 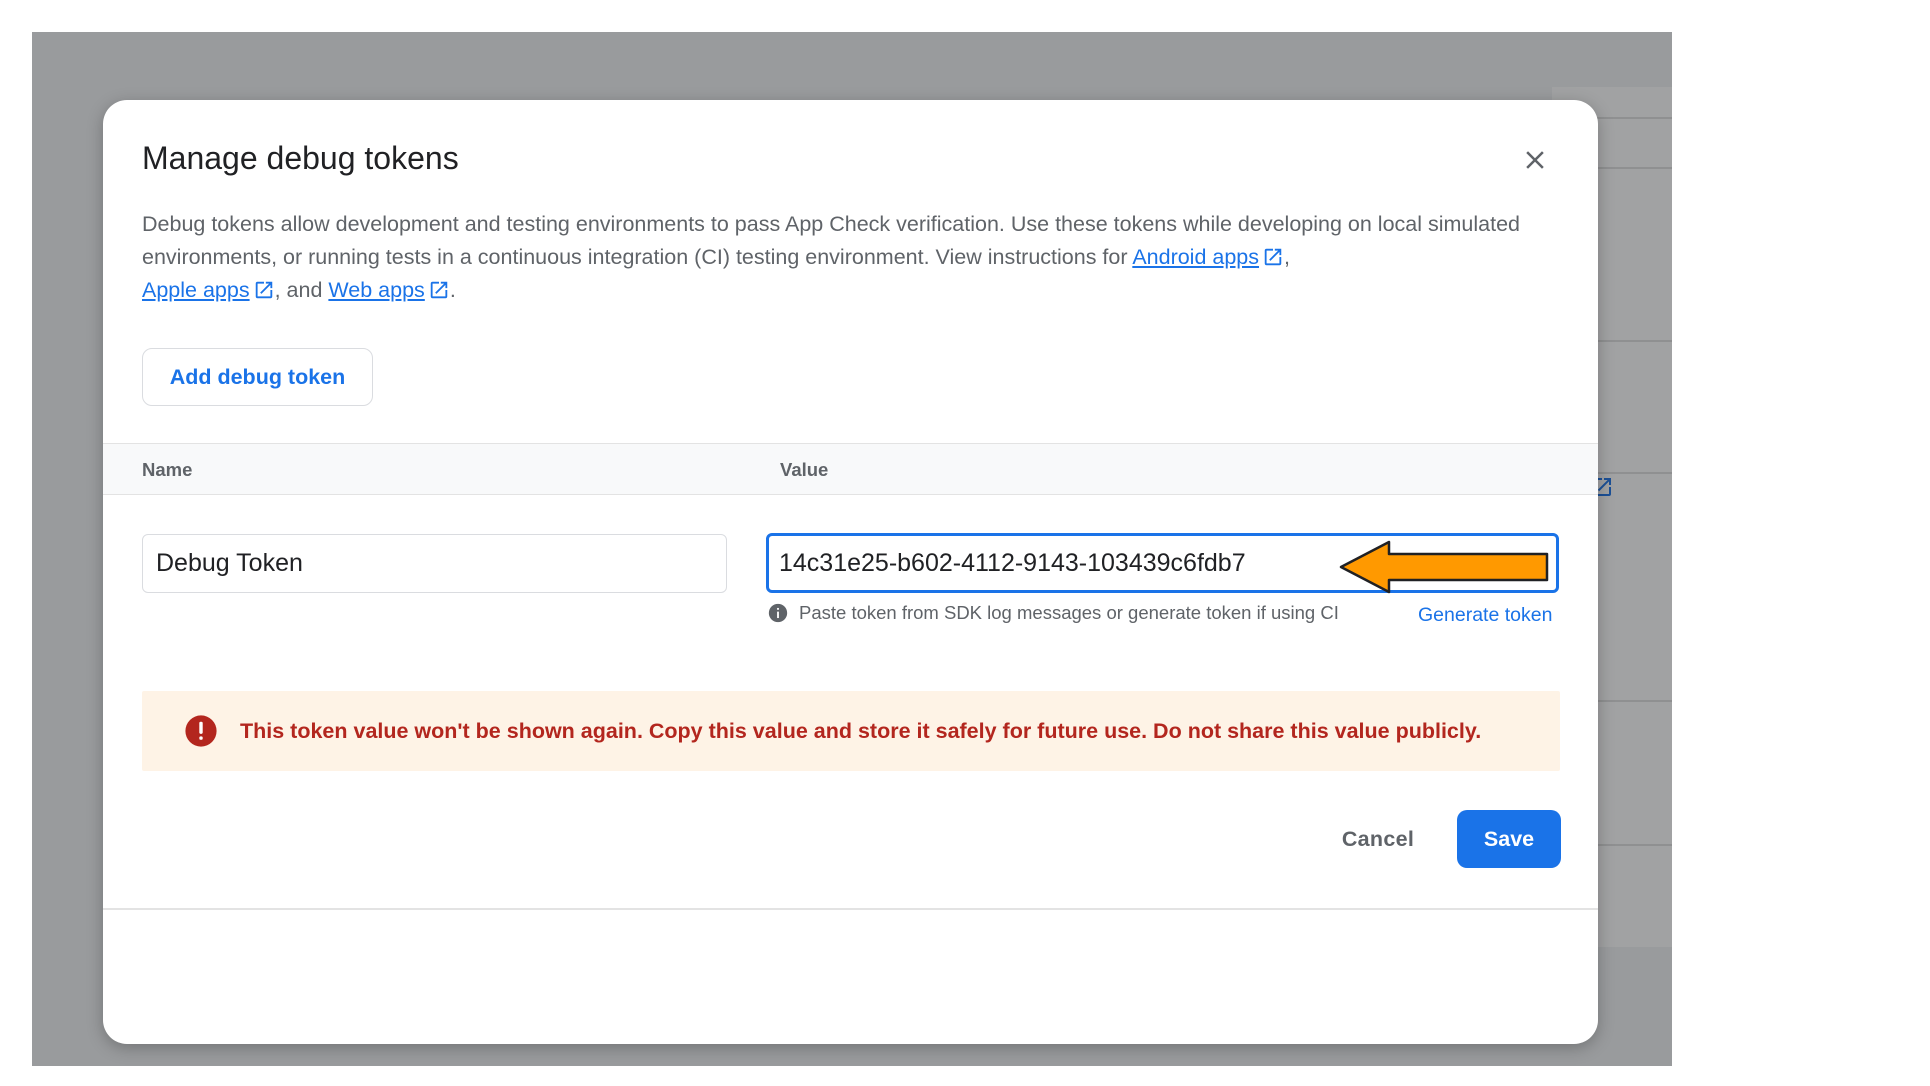 I want to click on tokens-table-header: Name Value, so click(x=850, y=469).